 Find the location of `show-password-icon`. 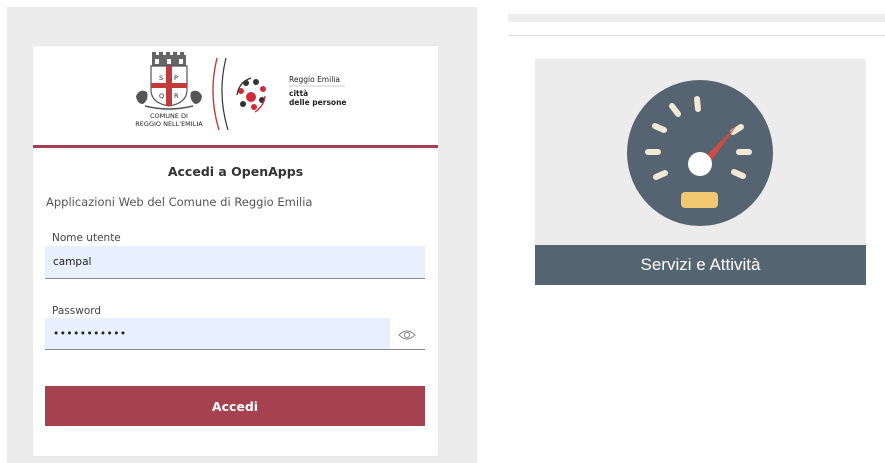

show-password-icon is located at coordinates (407, 334).